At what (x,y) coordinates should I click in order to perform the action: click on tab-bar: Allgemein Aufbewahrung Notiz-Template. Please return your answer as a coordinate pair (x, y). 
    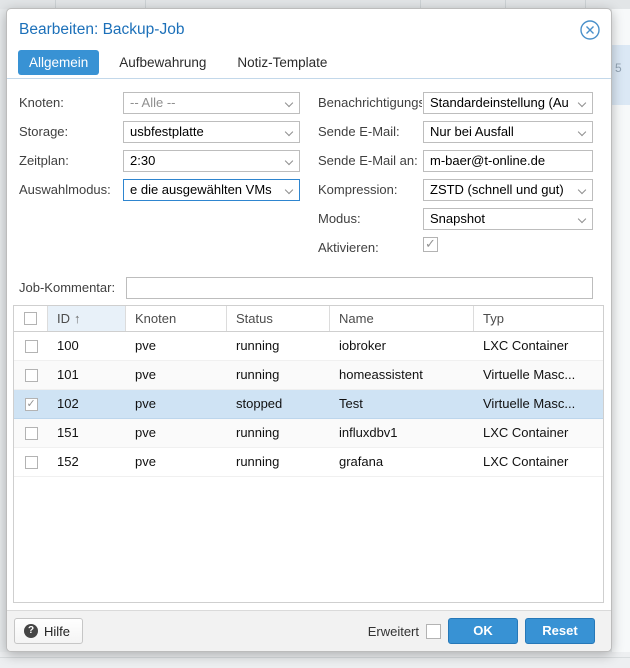
    Looking at the image, I should click on (178, 62).